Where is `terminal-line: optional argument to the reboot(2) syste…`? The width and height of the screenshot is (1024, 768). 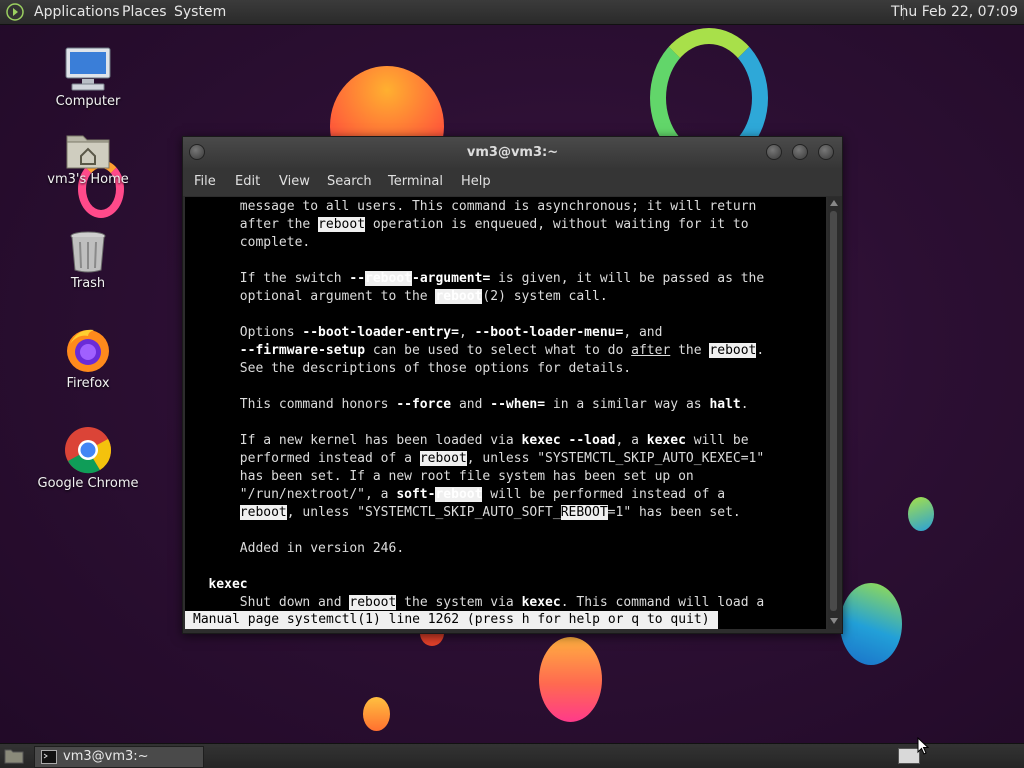
terminal-line: optional argument to the reboot(2) syste… is located at coordinates (396, 297).